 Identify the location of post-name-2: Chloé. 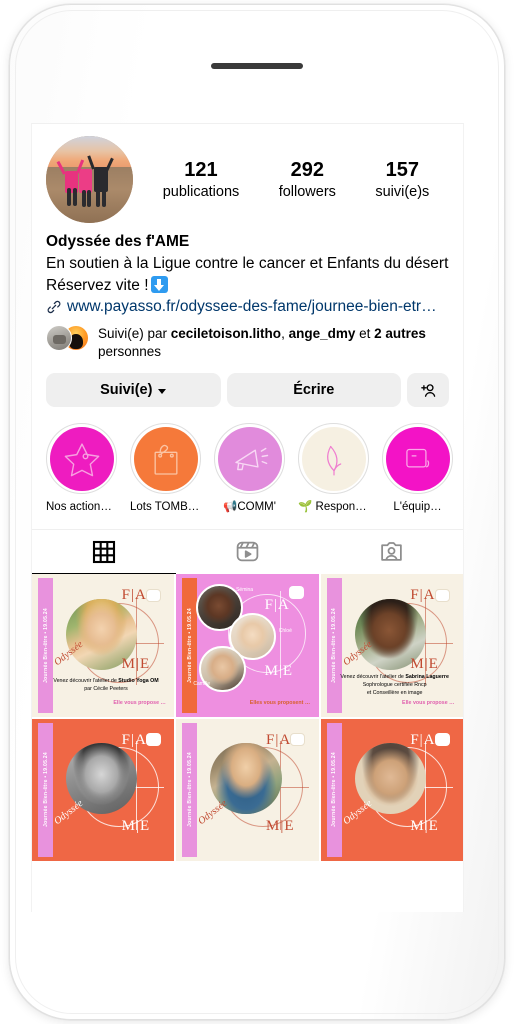
(285, 631).